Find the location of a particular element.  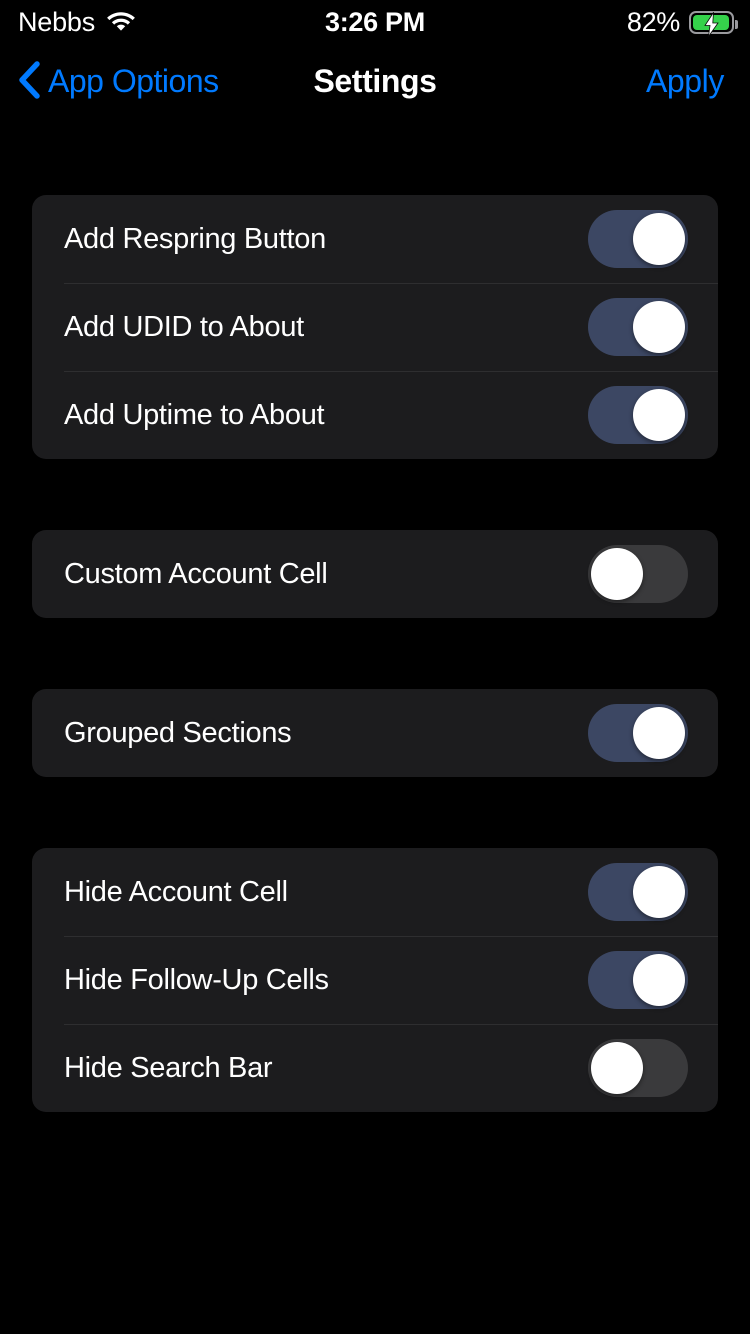

toggle-hide-search-bar is located at coordinates (638, 1068).